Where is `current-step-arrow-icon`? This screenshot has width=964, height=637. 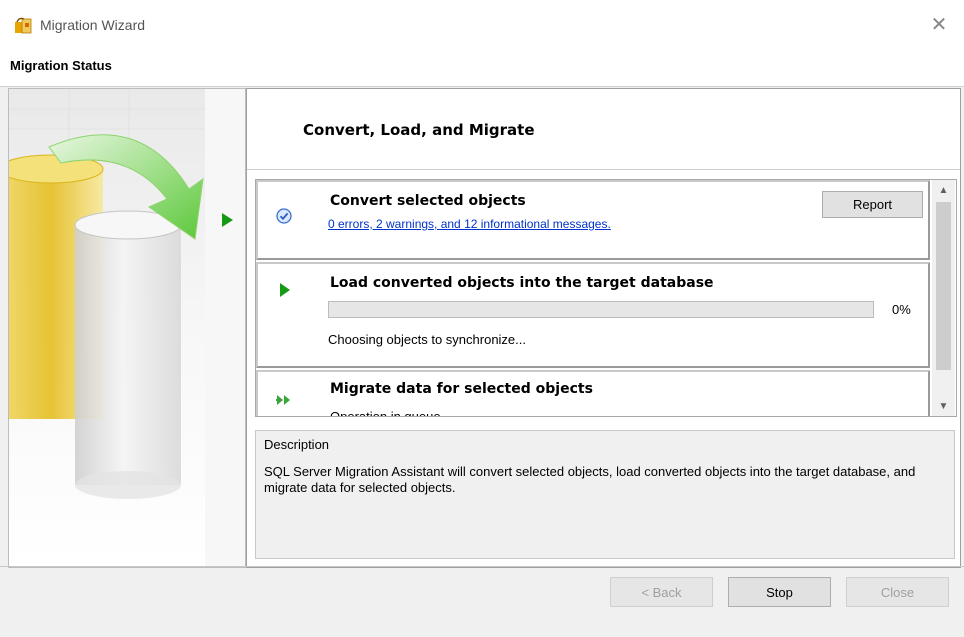
current-step-arrow-icon is located at coordinates (227, 220).